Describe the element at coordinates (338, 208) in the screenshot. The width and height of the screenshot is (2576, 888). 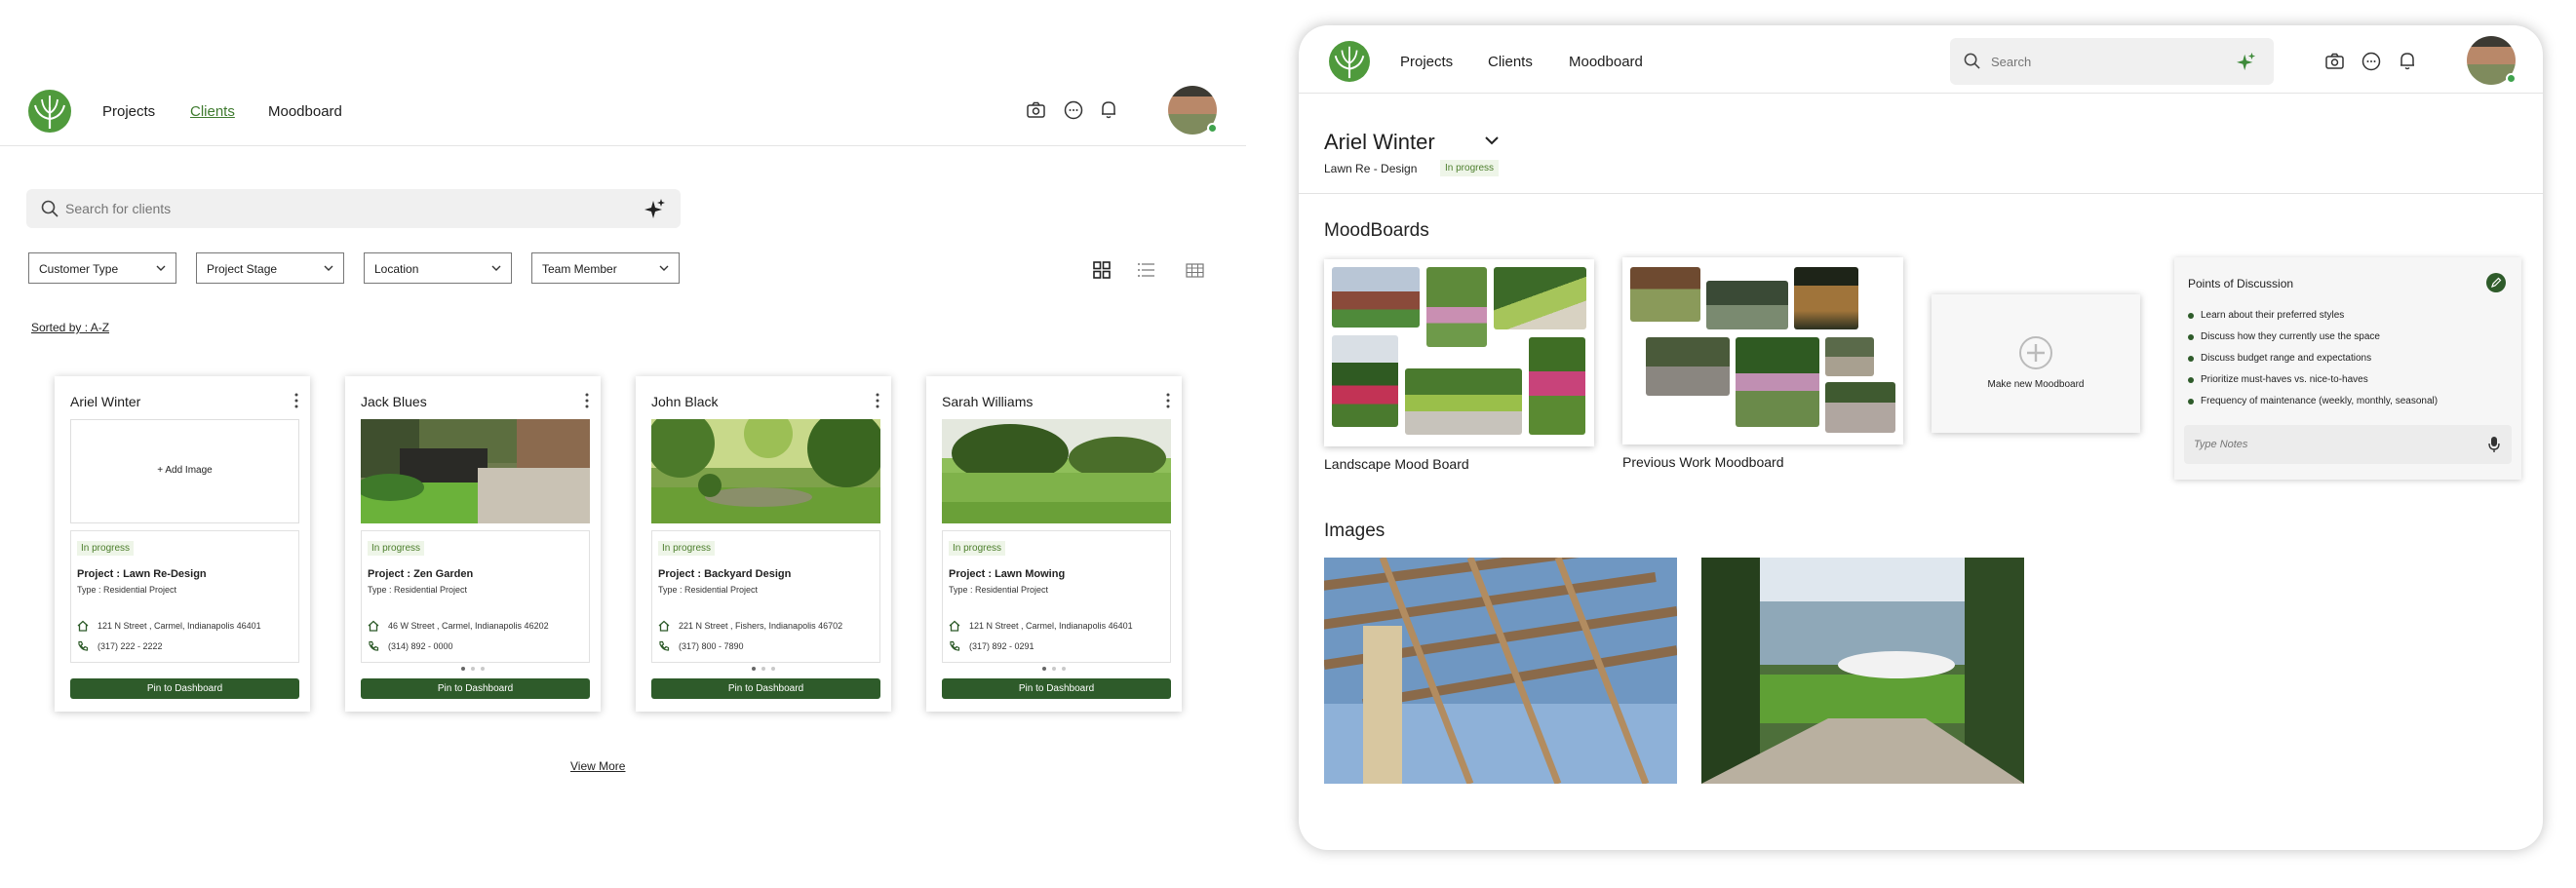
I see `client-search-input` at that location.